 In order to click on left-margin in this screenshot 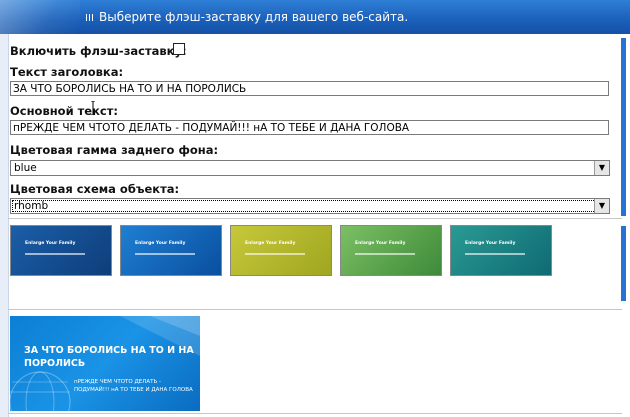, I will do `click(4, 225)`.